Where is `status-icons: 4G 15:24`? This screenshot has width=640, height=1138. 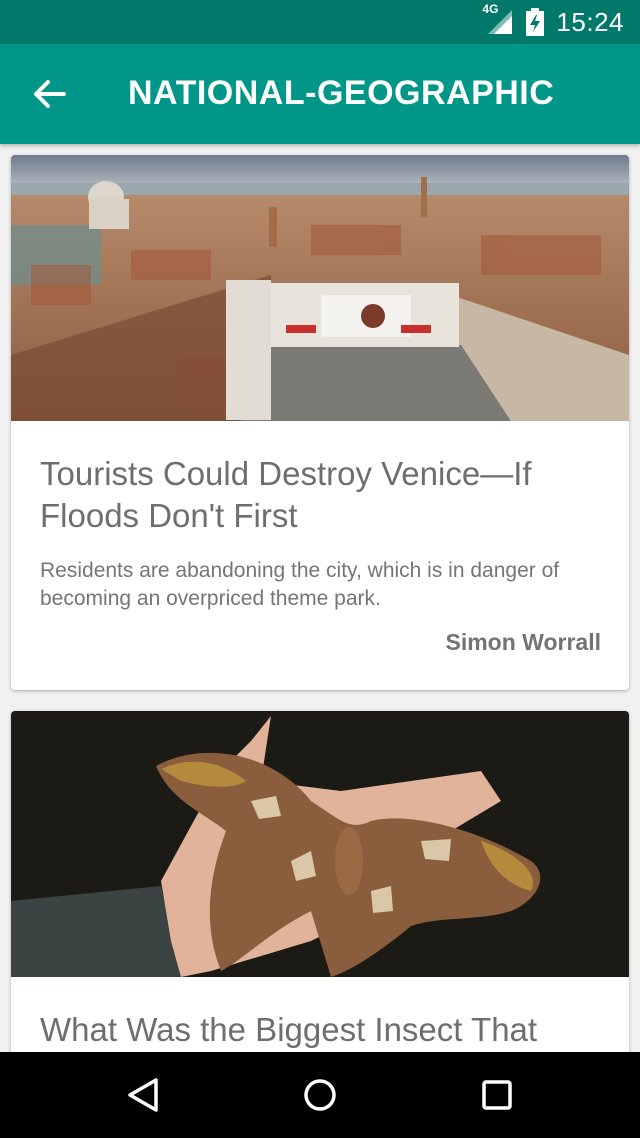 status-icons: 4G 15:24 is located at coordinates (553, 20).